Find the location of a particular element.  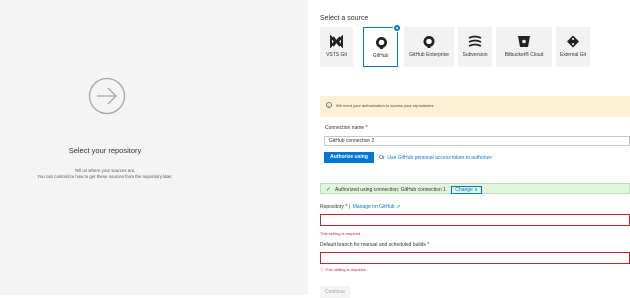

manage-on-github-link: Manage on GitHub is located at coordinates (374, 207).